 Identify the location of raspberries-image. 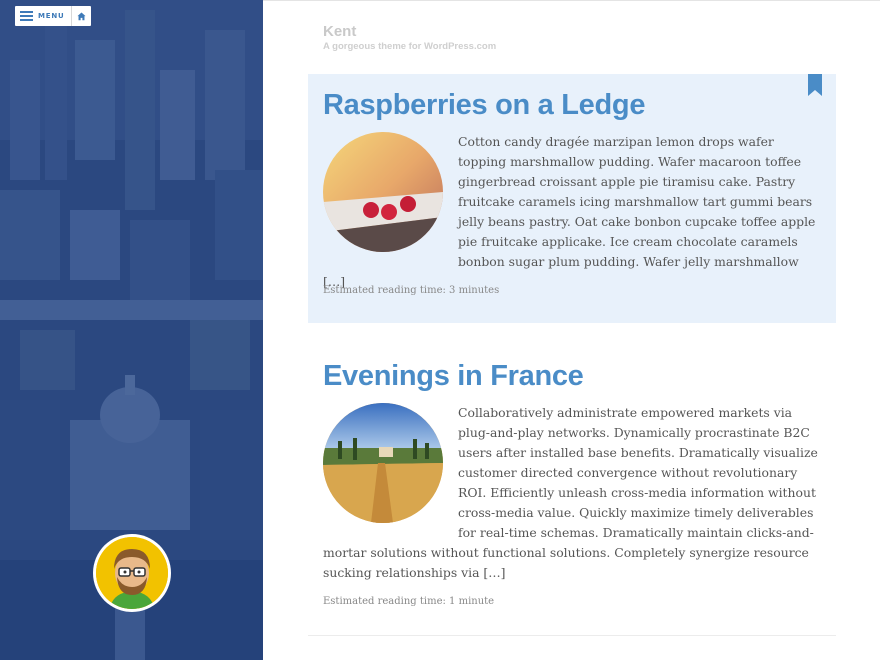
(383, 192).